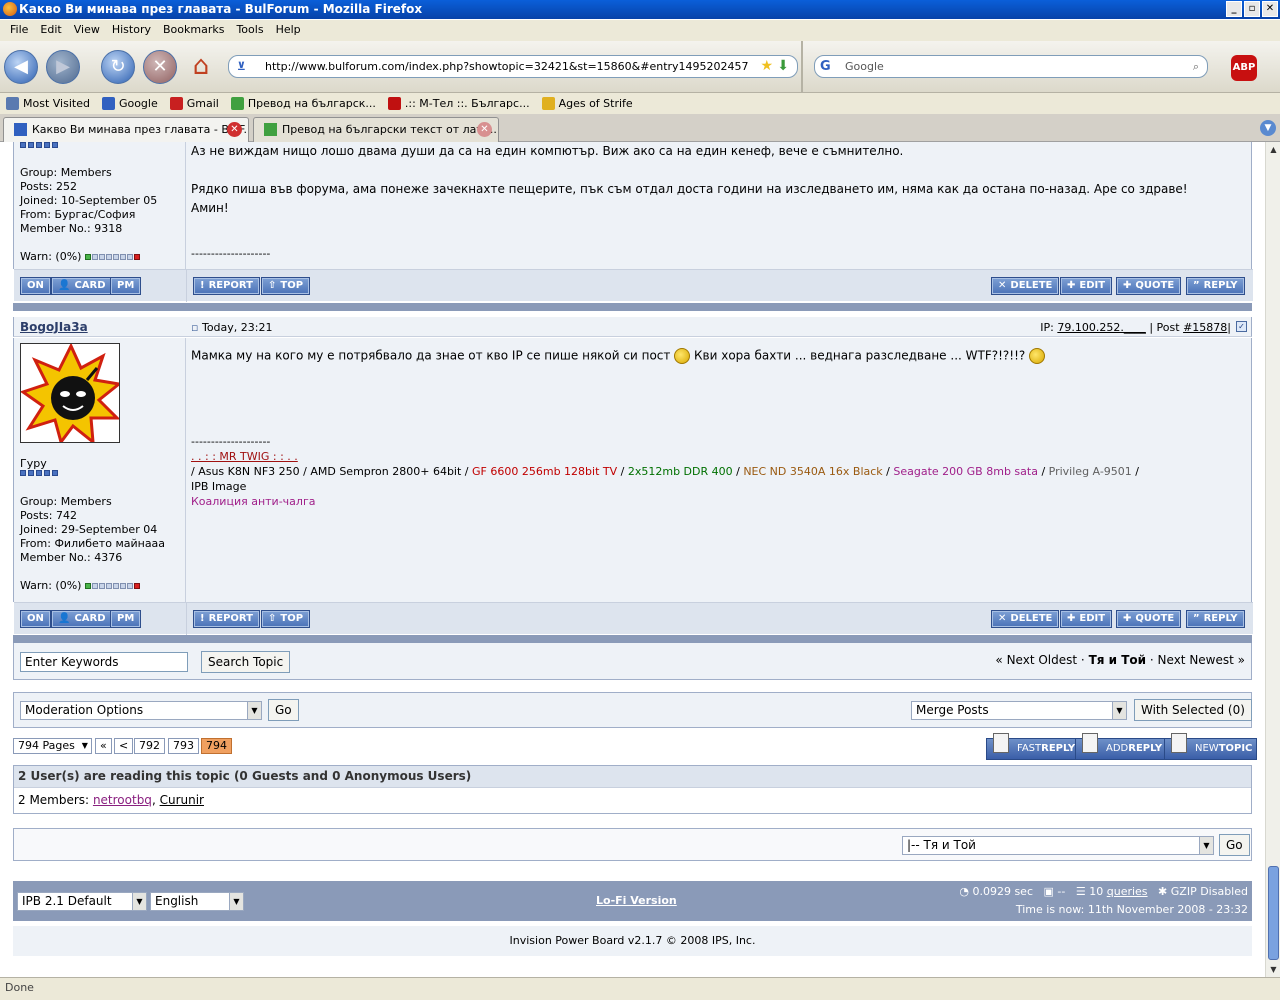 The height and width of the screenshot is (1000, 1280). I want to click on menu-history: History, so click(131, 30).